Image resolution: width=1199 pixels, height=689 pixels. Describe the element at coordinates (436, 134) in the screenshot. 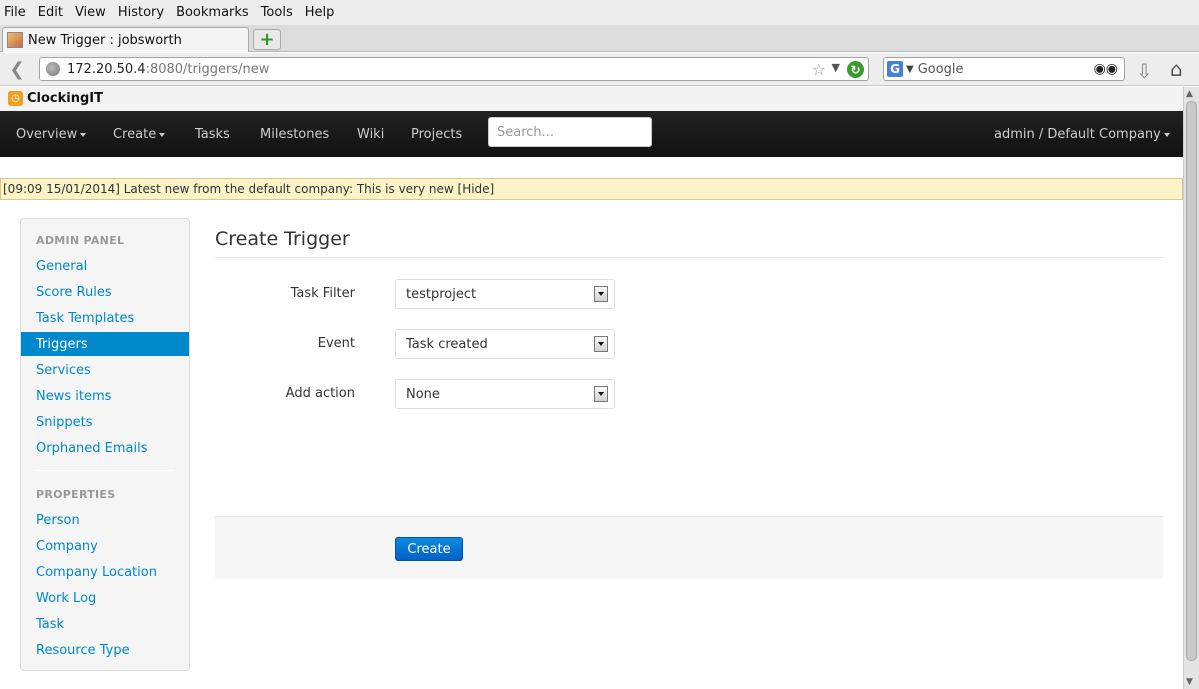

I see `nav-projects: Projects` at that location.